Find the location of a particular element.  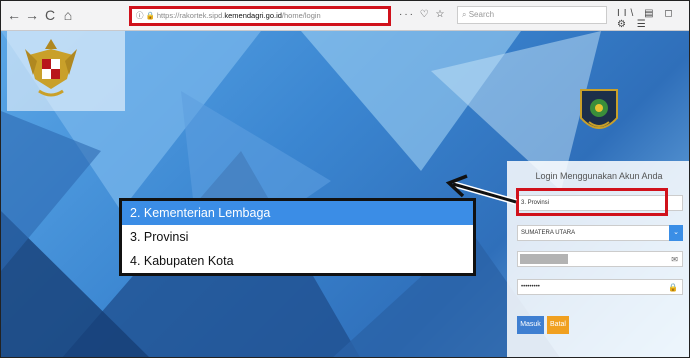

url-domain: kemendagri.go.id is located at coordinates (253, 15).